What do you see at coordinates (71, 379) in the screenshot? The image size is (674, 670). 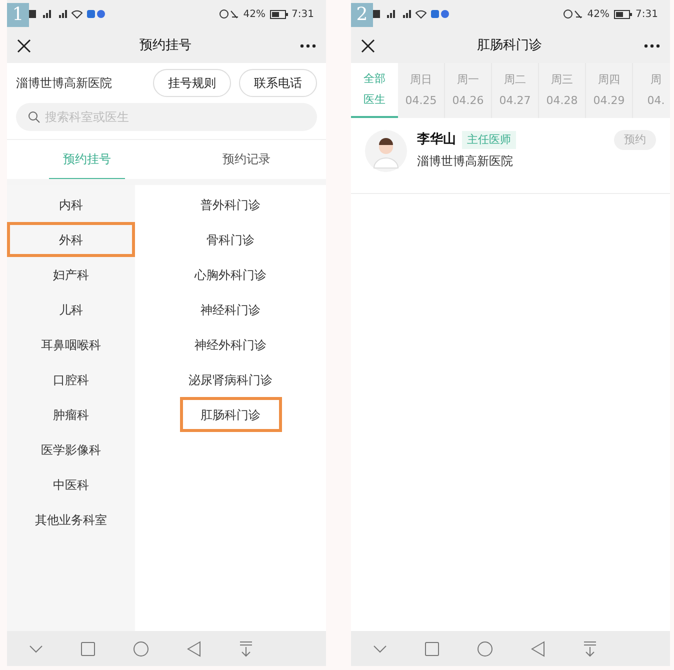 I see `department-item: 口腔科` at bounding box center [71, 379].